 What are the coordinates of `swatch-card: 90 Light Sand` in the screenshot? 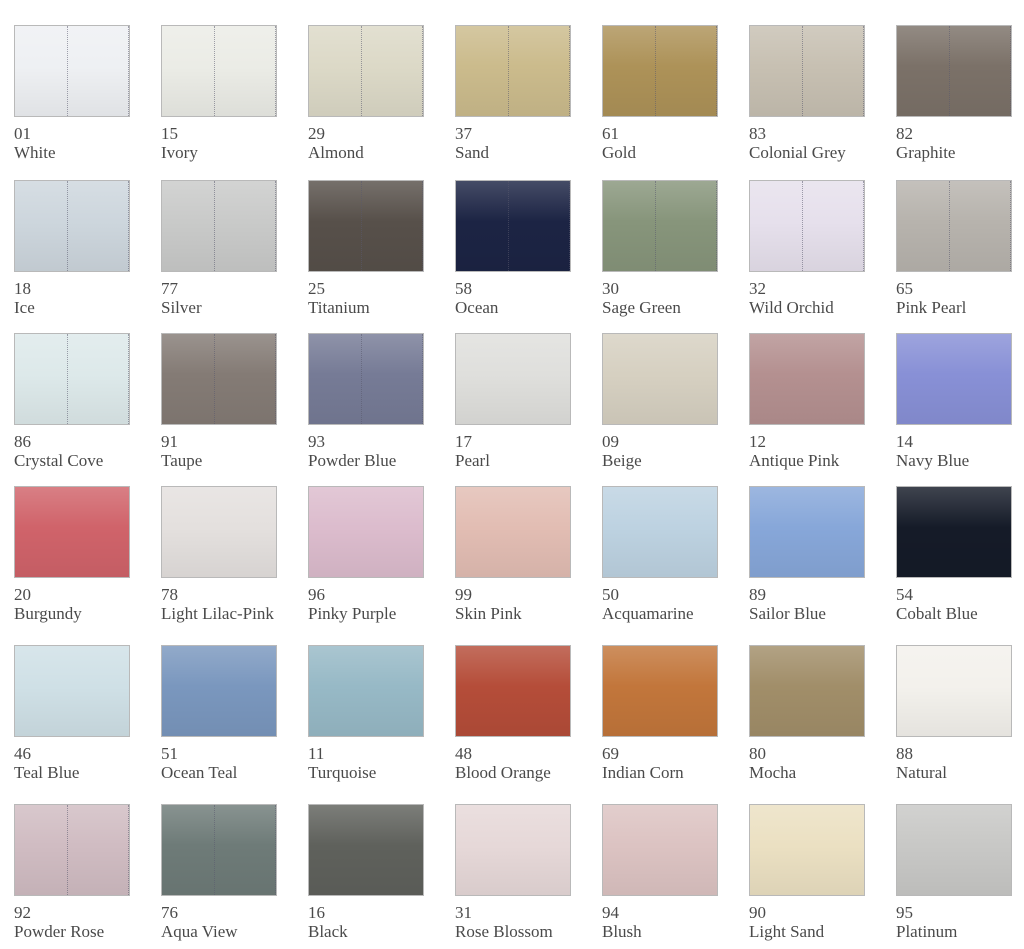 It's located at (808, 872).